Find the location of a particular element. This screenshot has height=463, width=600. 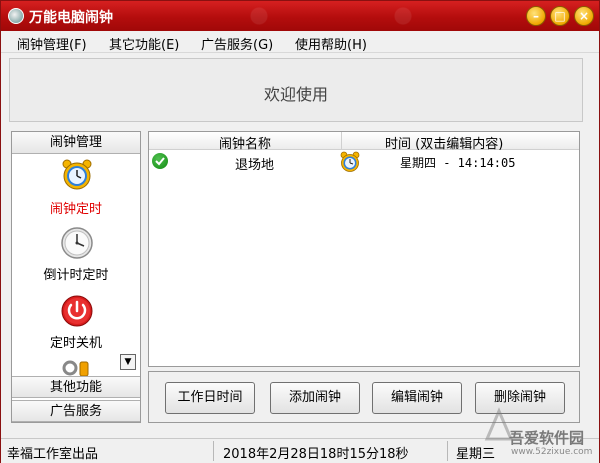

window-title: 万能电脑闹钟 is located at coordinates (71, 18).